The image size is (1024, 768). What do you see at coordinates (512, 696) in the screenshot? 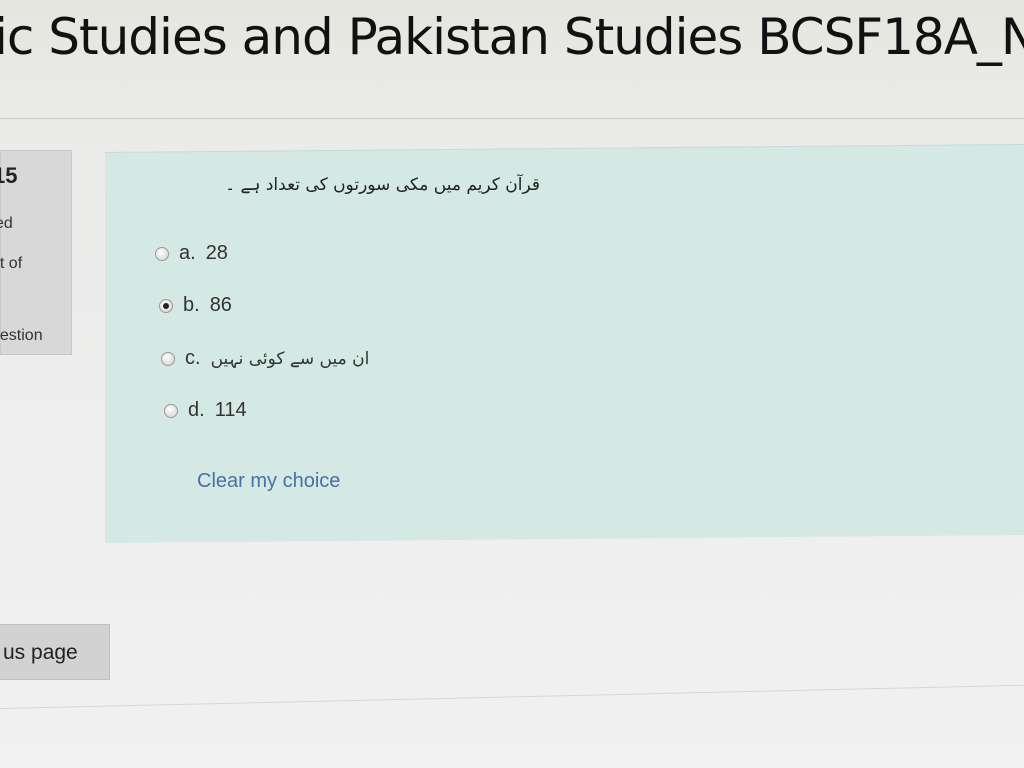
I see `footer-divider` at bounding box center [512, 696].